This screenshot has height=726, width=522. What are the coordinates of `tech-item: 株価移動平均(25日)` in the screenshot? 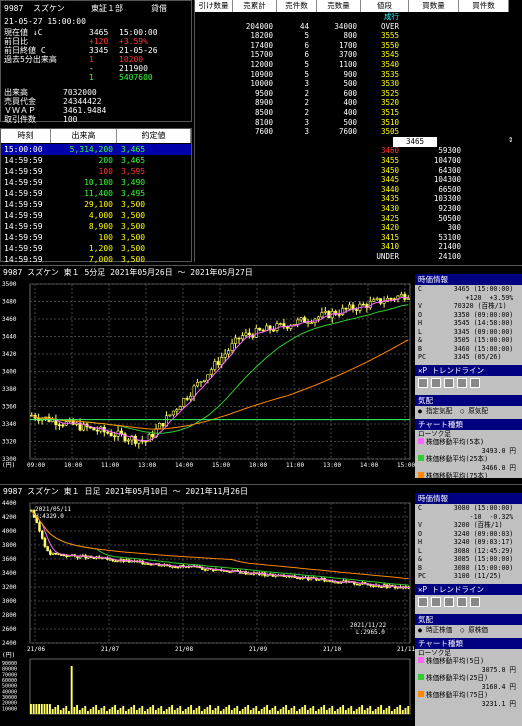 It's located at (468, 678).